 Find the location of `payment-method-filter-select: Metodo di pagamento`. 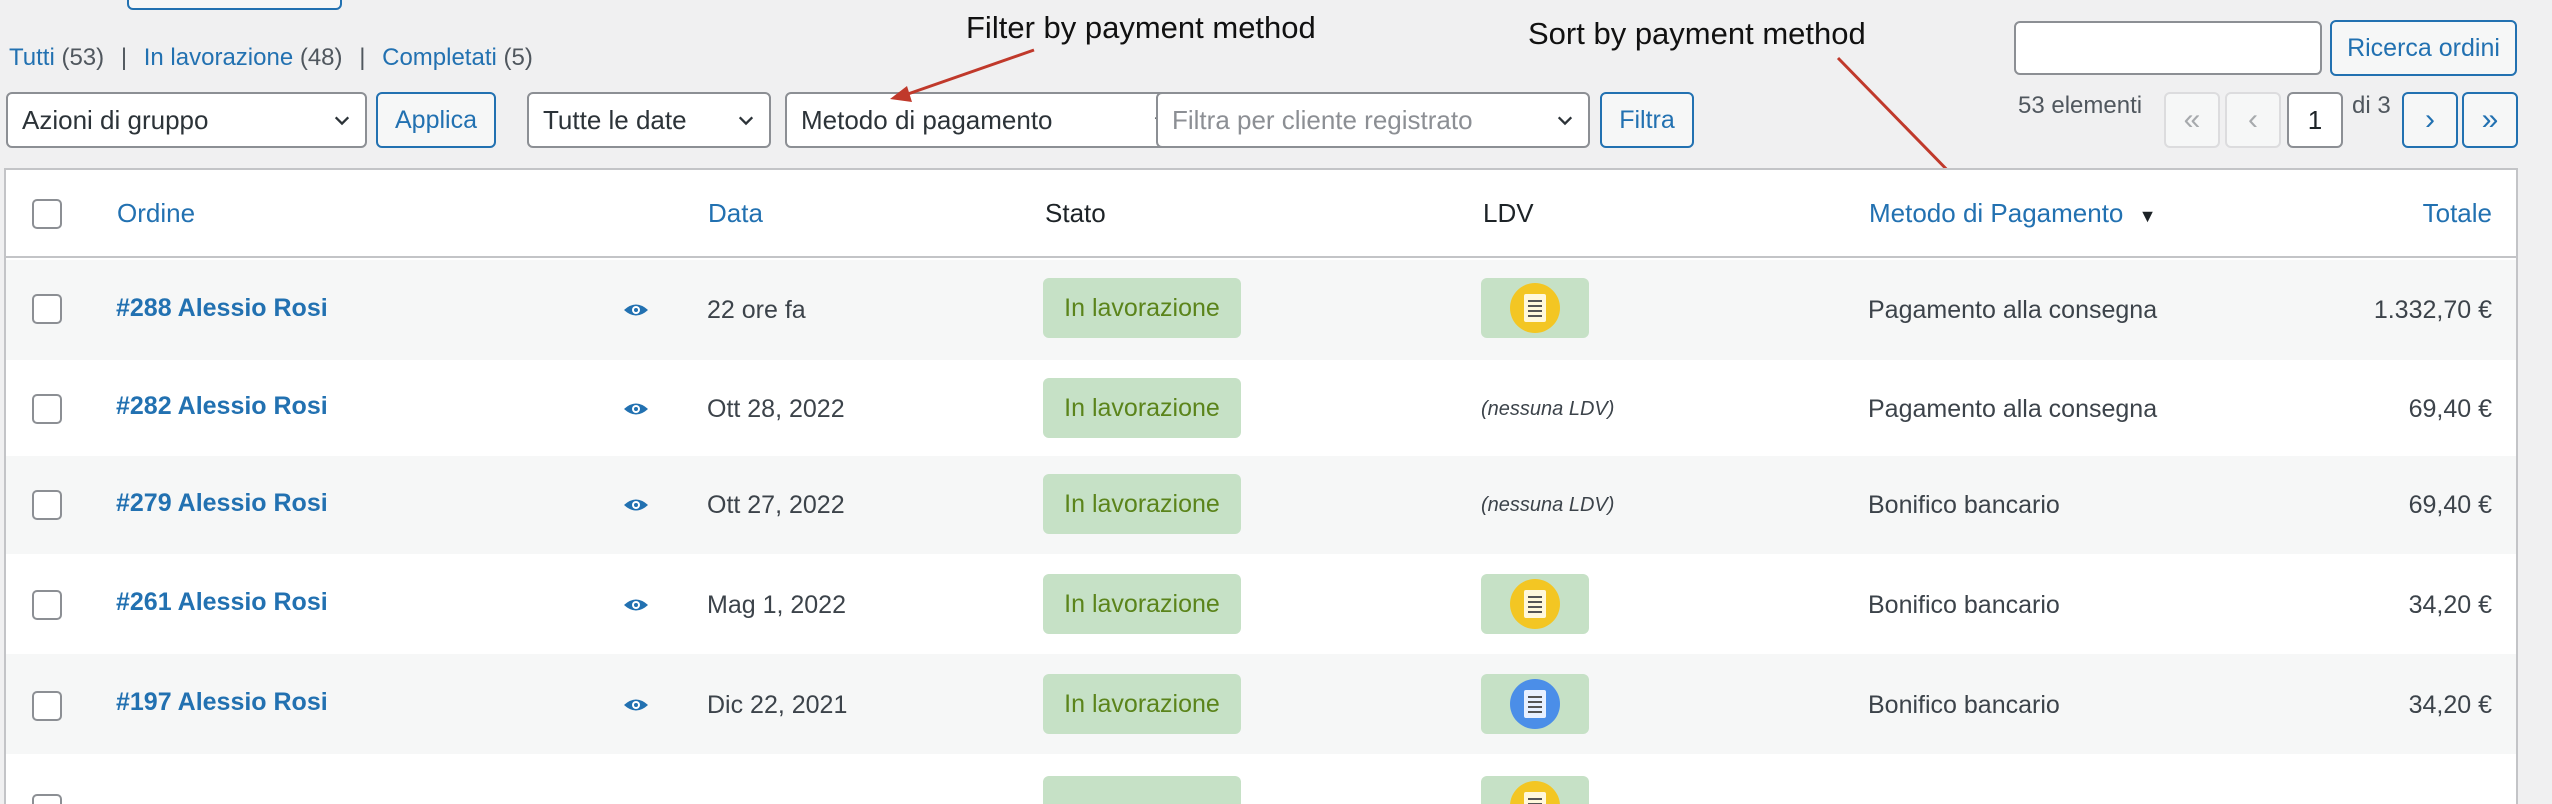

payment-method-filter-select: Metodo di pagamento is located at coordinates (986, 120).